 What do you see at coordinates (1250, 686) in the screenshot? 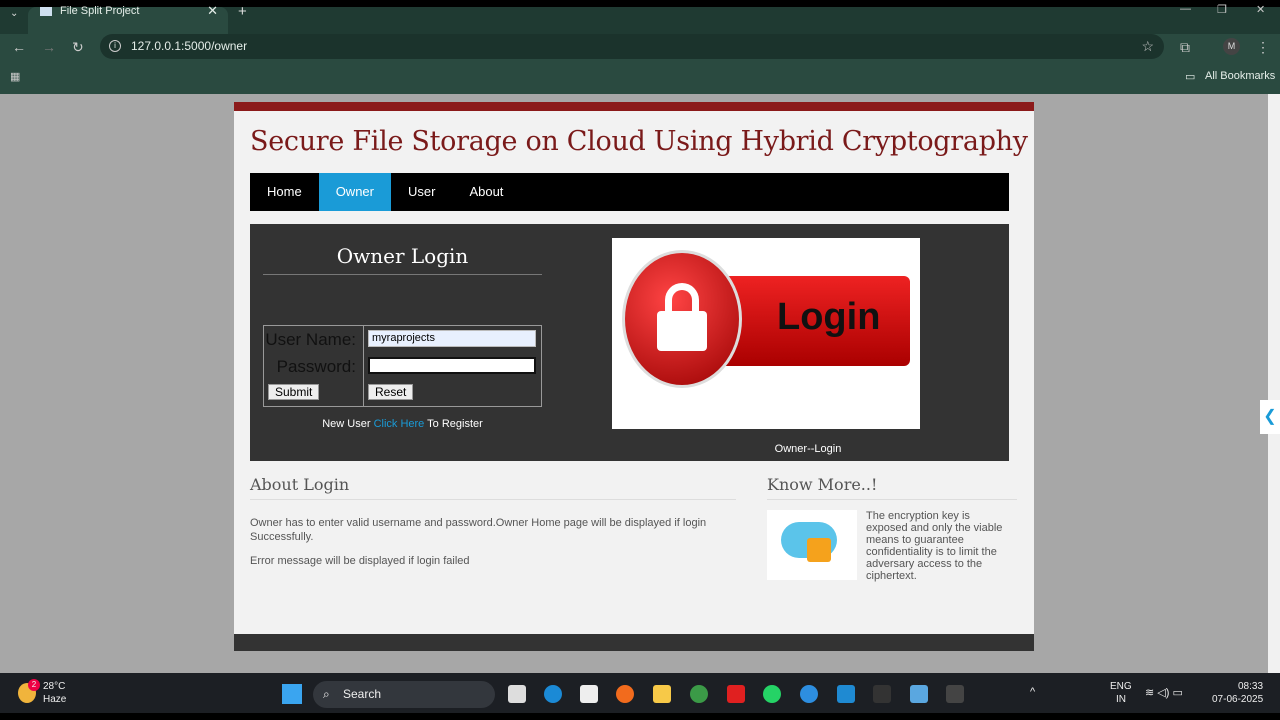
I see `clock-time: 08:33` at bounding box center [1250, 686].